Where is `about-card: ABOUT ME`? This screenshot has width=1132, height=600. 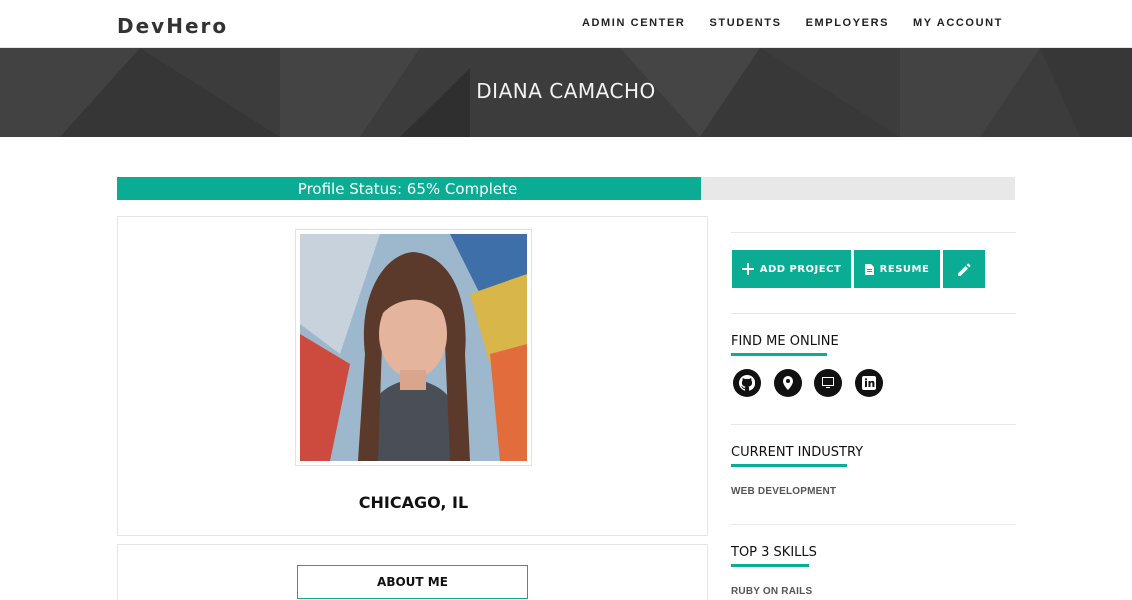
about-card: ABOUT ME is located at coordinates (412, 572).